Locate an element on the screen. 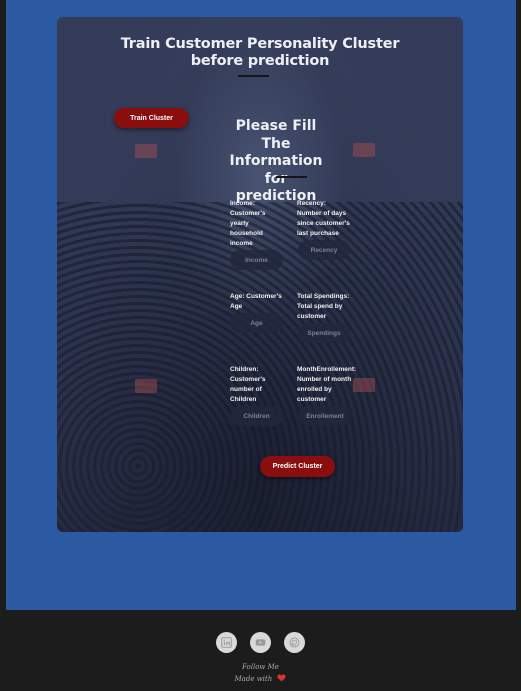  train-cluster-label: Train Cluster is located at coordinates (151, 118).